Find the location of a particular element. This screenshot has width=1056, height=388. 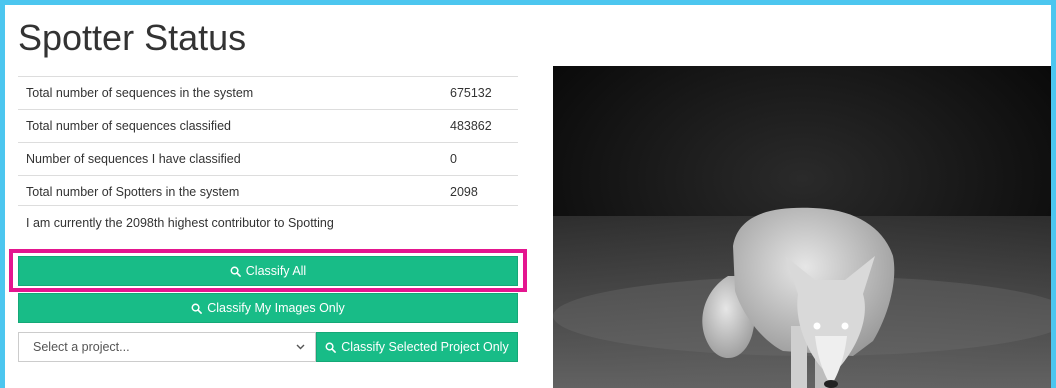

highlight-box is located at coordinates (268, 270).